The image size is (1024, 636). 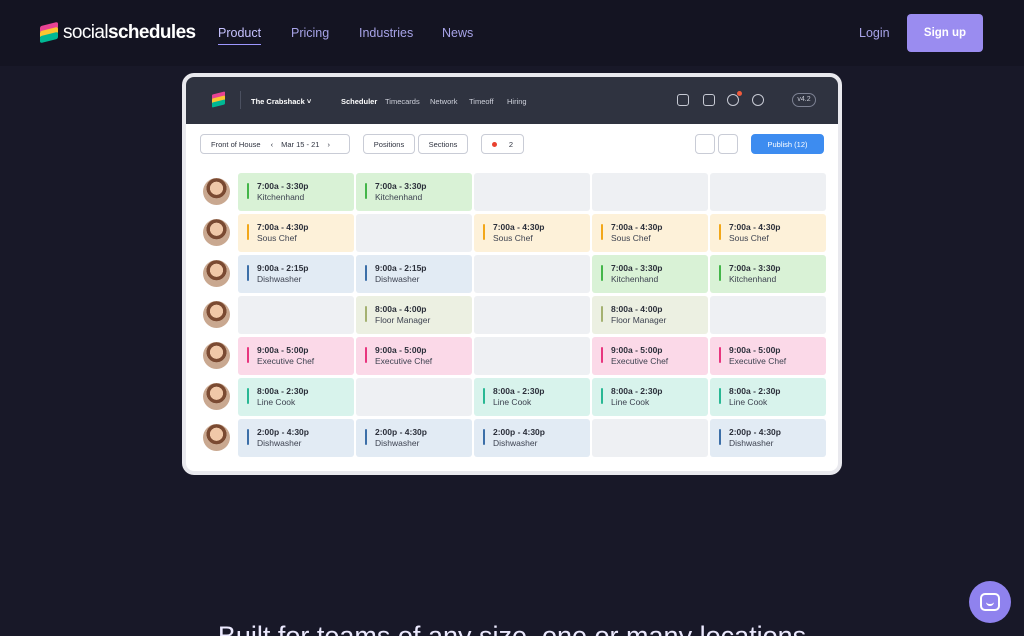 I want to click on app-tab-timecards: Timecards, so click(x=402, y=101).